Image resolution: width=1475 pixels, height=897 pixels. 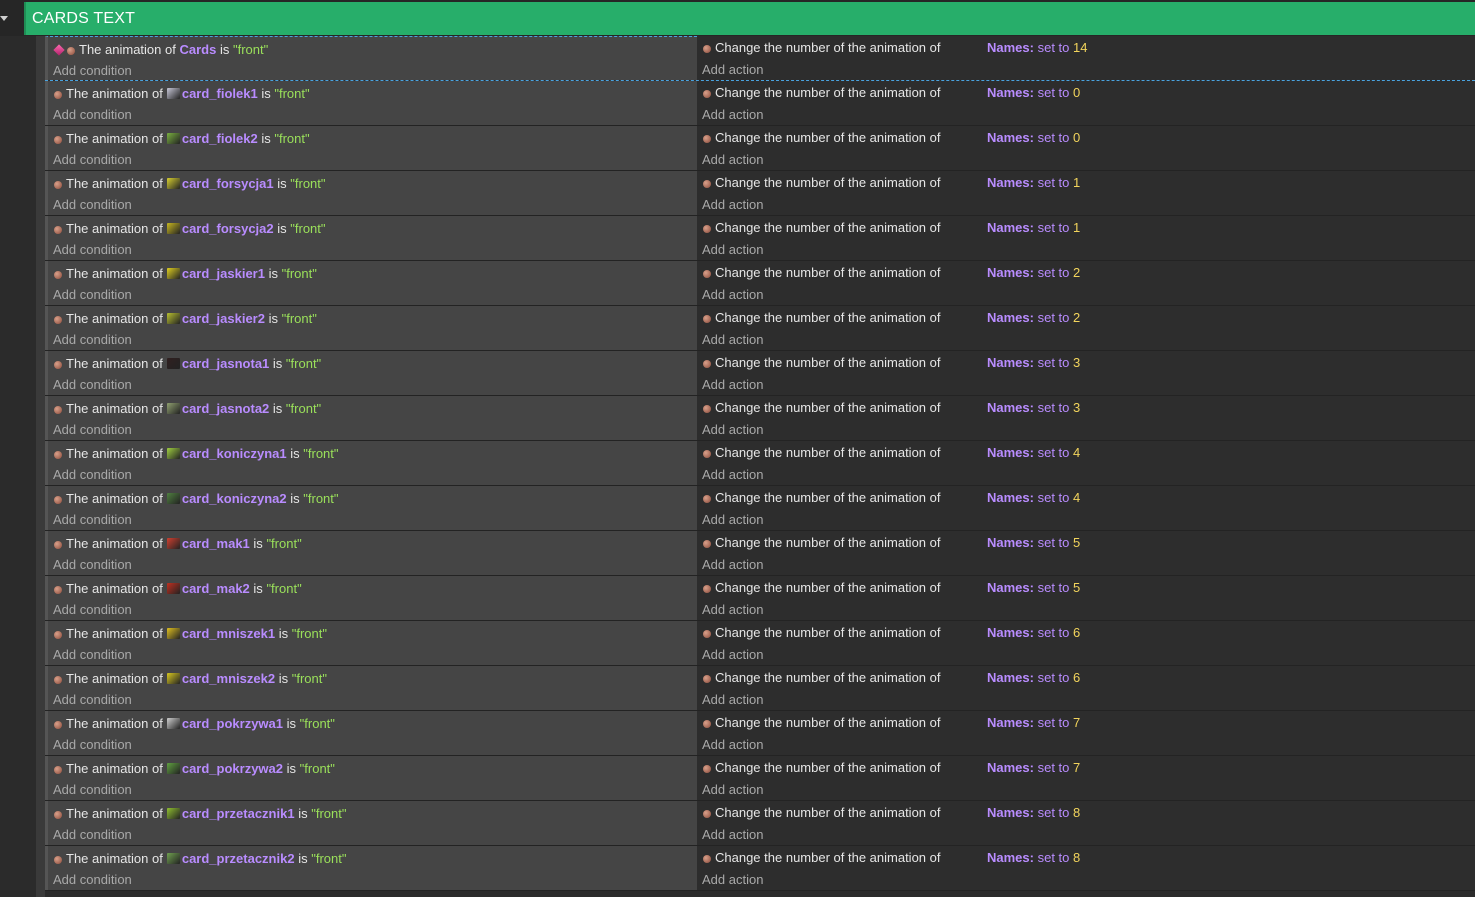 What do you see at coordinates (185, 274) in the screenshot?
I see `condition: The animation of card_jaskier1 is "front"` at bounding box center [185, 274].